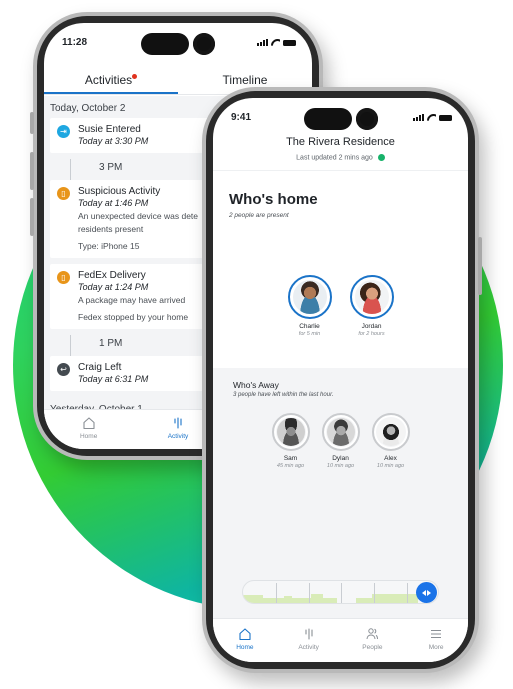  What do you see at coordinates (371, 326) in the screenshot?
I see `person-name: Jordan` at bounding box center [371, 326].